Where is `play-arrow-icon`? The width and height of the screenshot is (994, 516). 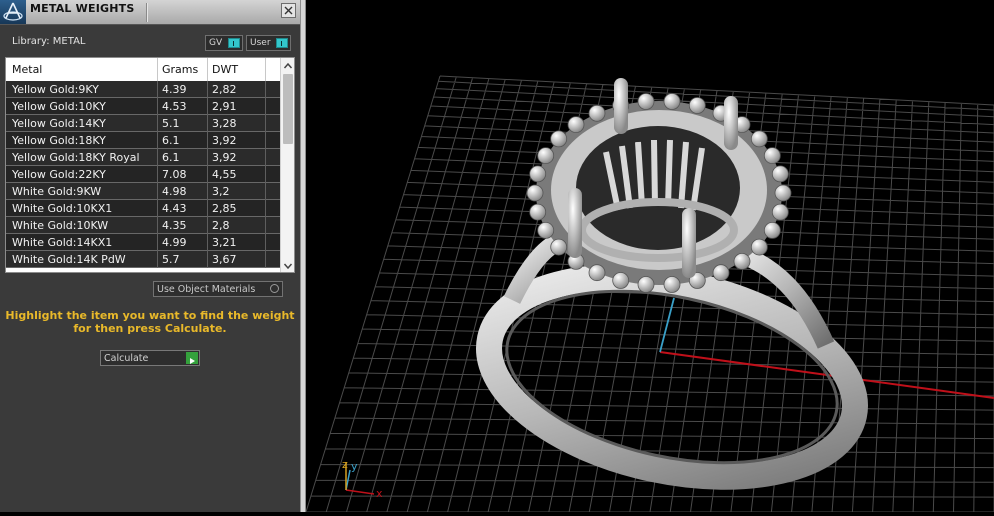
play-arrow-icon is located at coordinates (192, 358).